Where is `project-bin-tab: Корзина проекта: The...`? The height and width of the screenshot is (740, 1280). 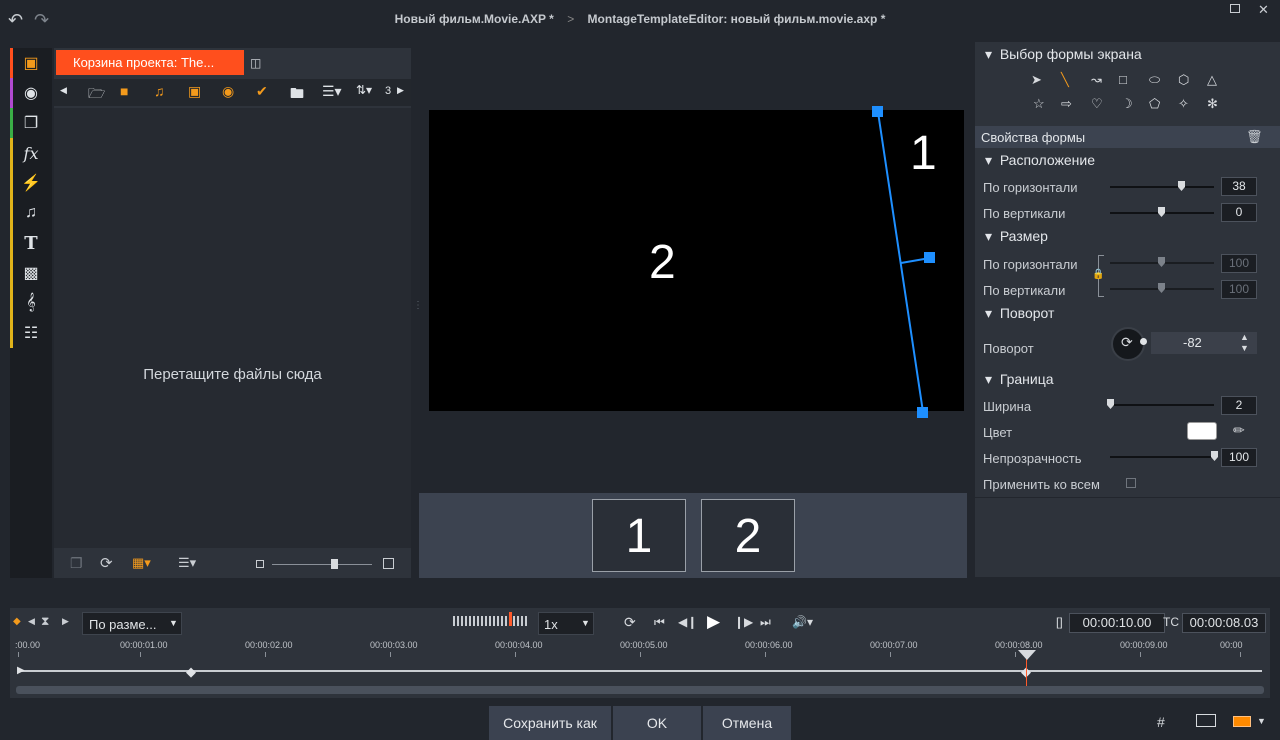
project-bin-tab: Корзина проекта: The... is located at coordinates (150, 62).